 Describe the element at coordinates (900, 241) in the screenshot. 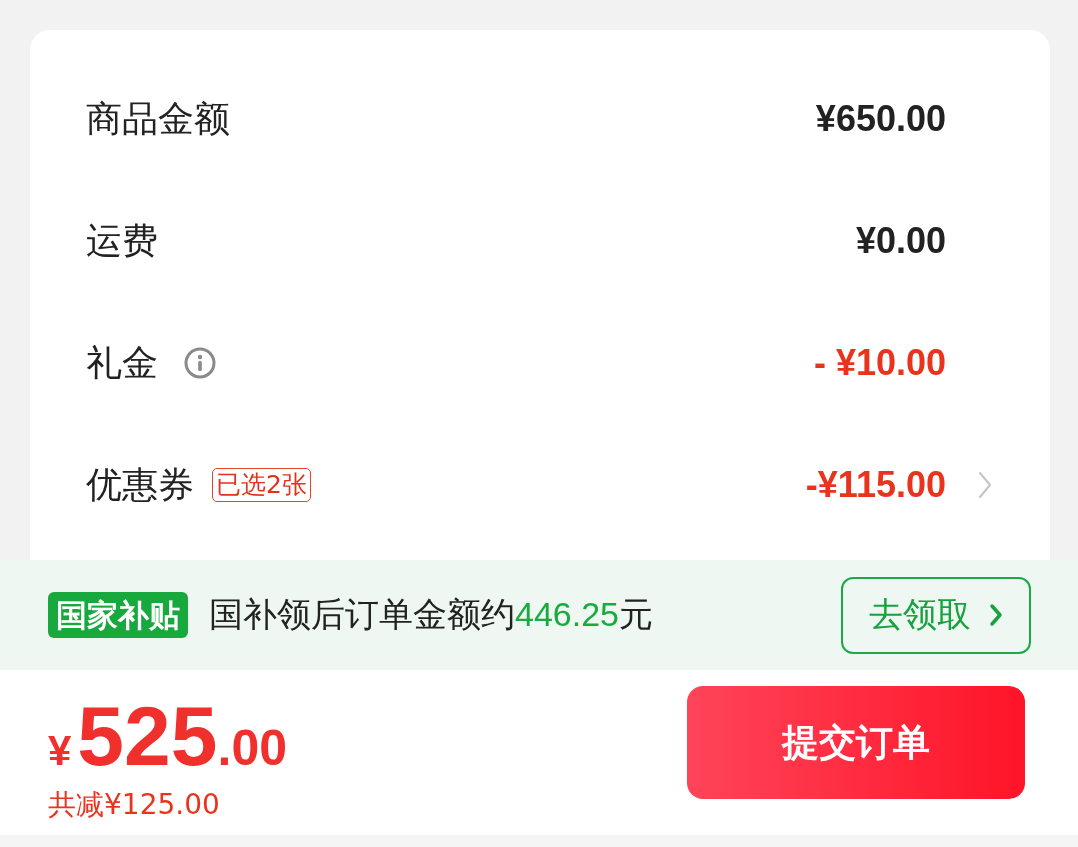

I see `amount-value: ¥0.00` at that location.